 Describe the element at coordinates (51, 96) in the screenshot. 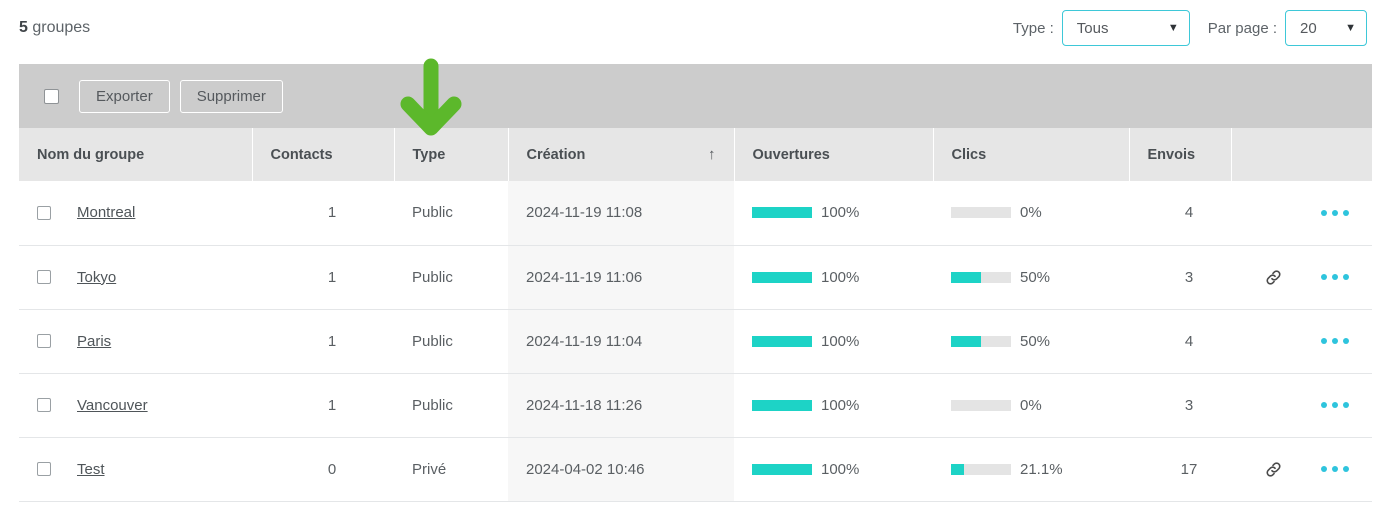

I see `select-all-checkbox` at that location.